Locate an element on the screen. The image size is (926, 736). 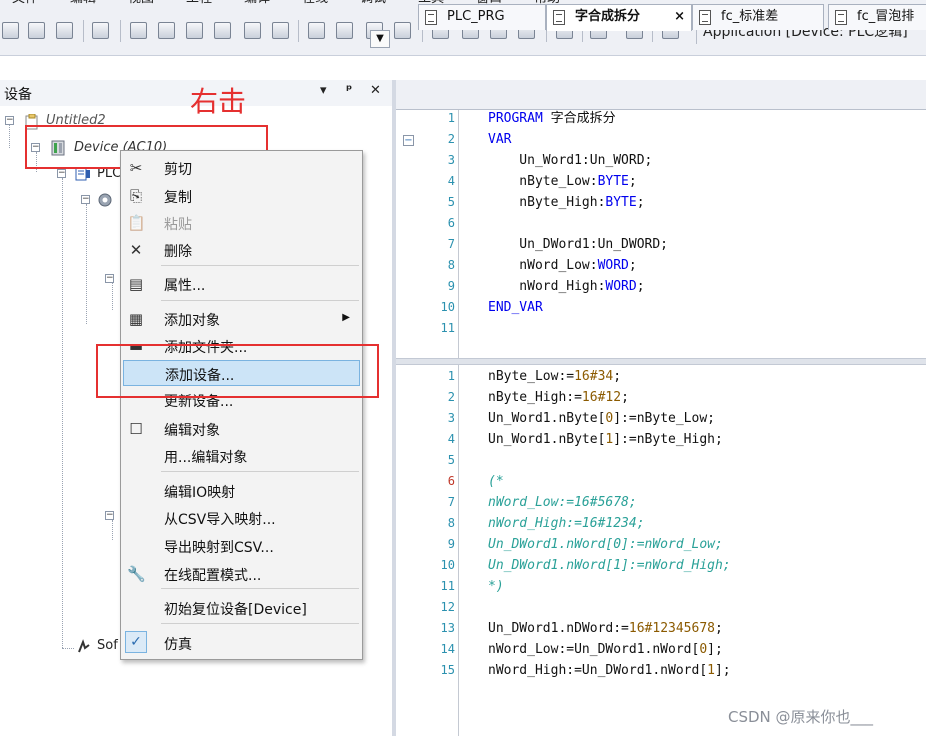
context-menu-item: ☐ 编辑对象 is located at coordinates (241, 429).